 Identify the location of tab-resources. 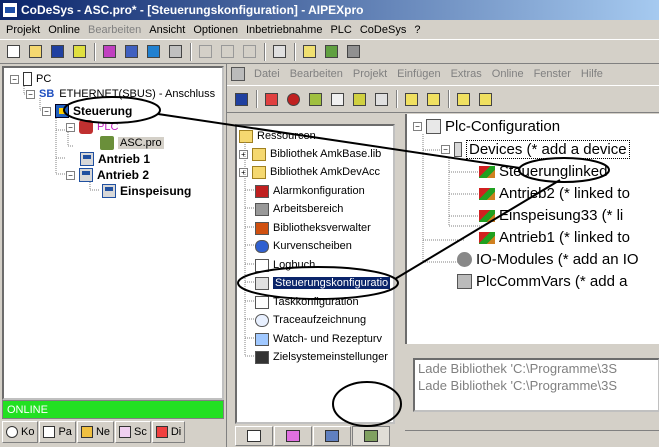
(371, 436).